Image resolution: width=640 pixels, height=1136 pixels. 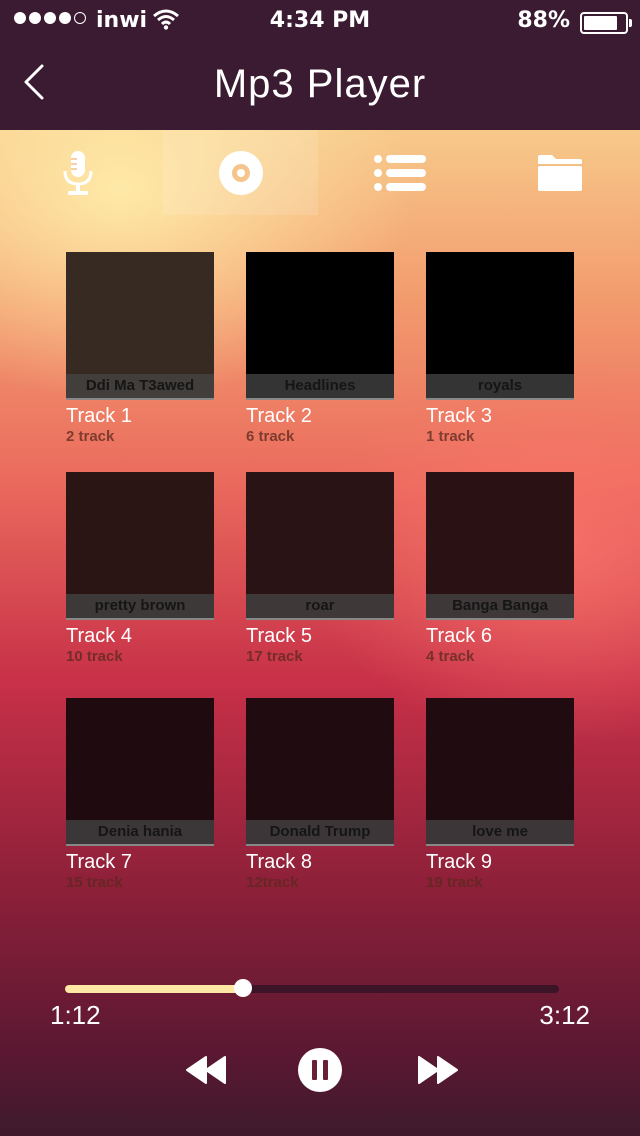 What do you see at coordinates (274, 656) in the screenshot?
I see `album-track-count: 17 track` at bounding box center [274, 656].